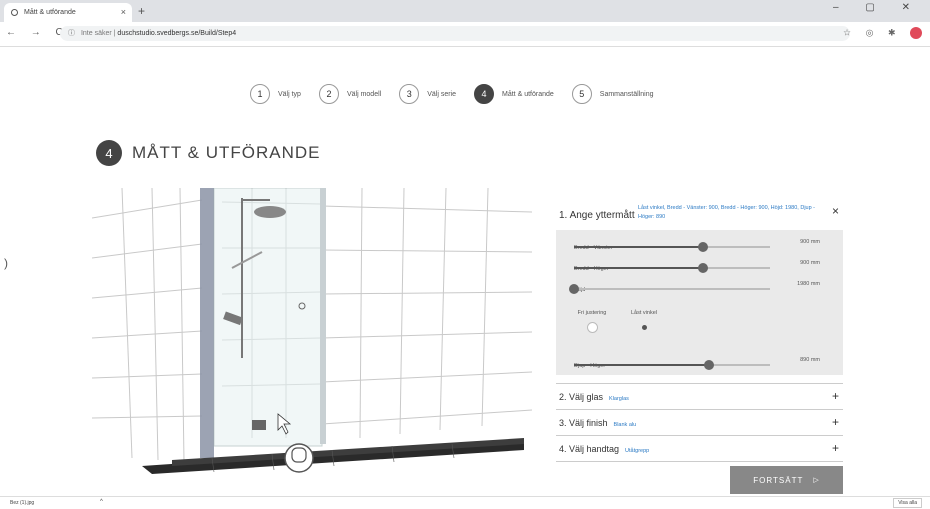 This screenshot has width=930, height=509. Describe the element at coordinates (873, 32) in the screenshot. I see `extension-icon: ◎` at that location.